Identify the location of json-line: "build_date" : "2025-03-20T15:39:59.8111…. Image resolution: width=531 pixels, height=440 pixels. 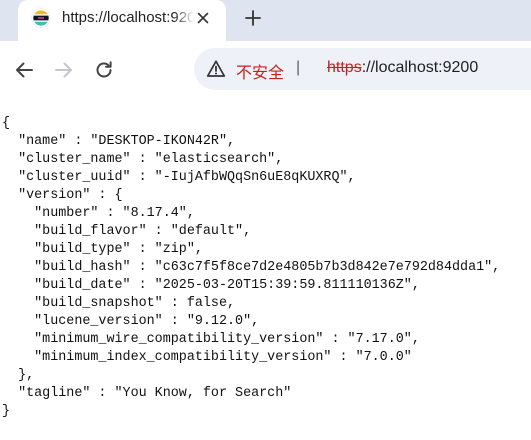
(211, 285).